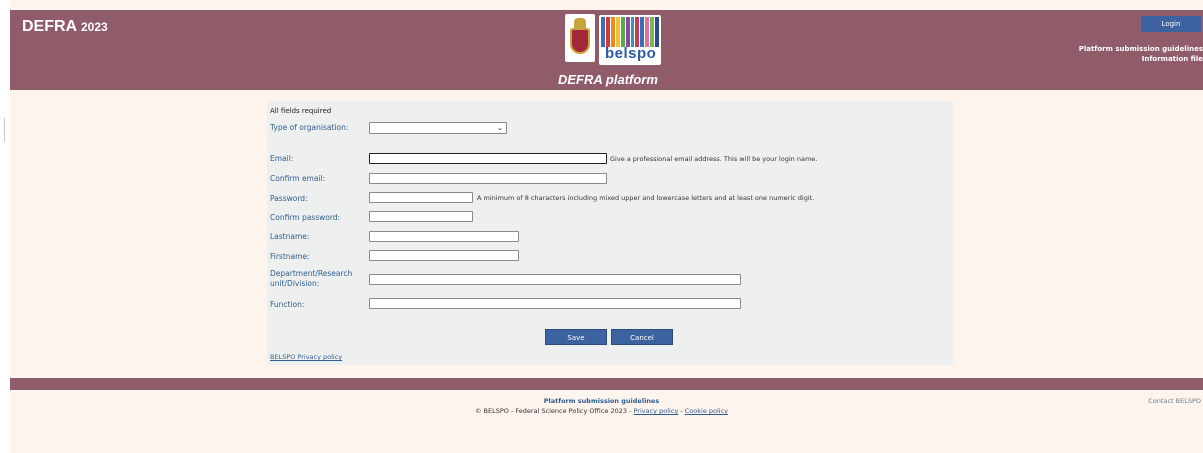 The height and width of the screenshot is (453, 1203). I want to click on header-guidelines-link: Platform submission guidelines, so click(1141, 49).